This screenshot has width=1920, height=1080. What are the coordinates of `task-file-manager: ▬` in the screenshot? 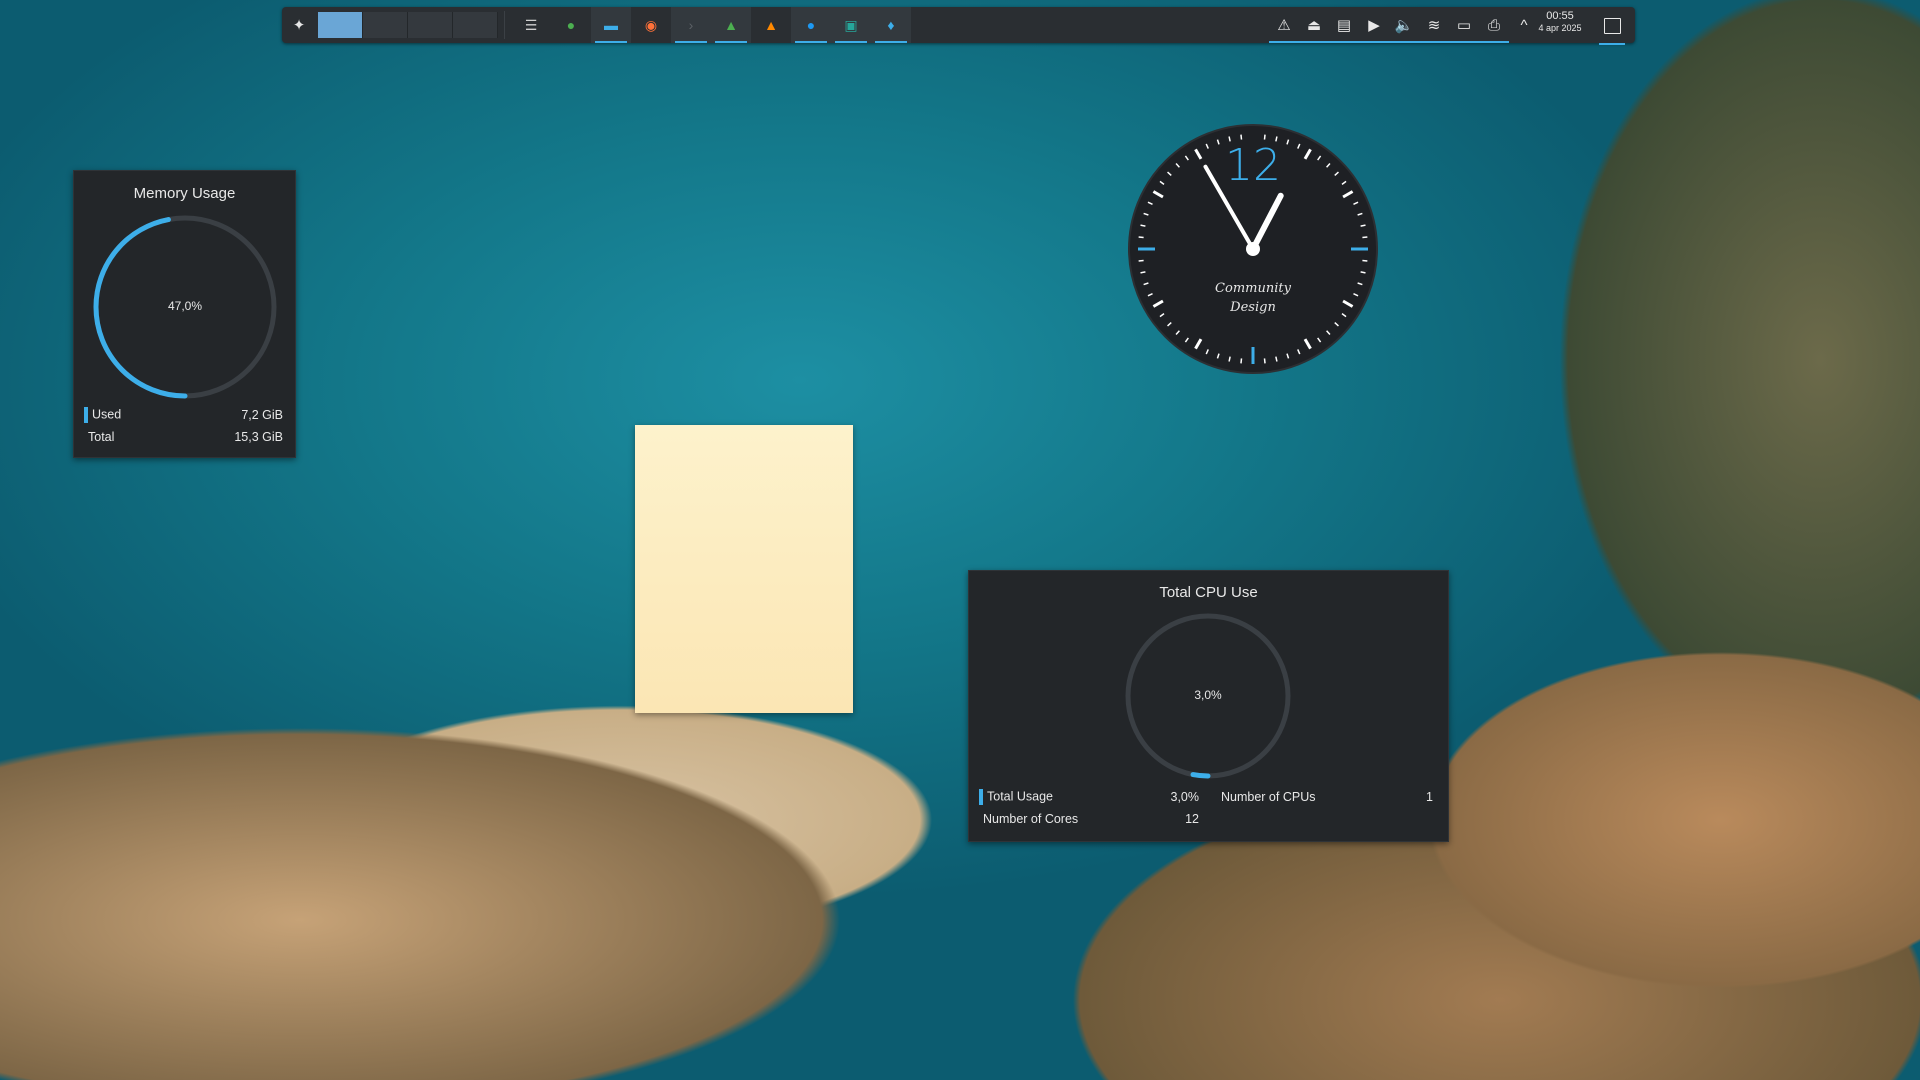 It's located at (611, 25).